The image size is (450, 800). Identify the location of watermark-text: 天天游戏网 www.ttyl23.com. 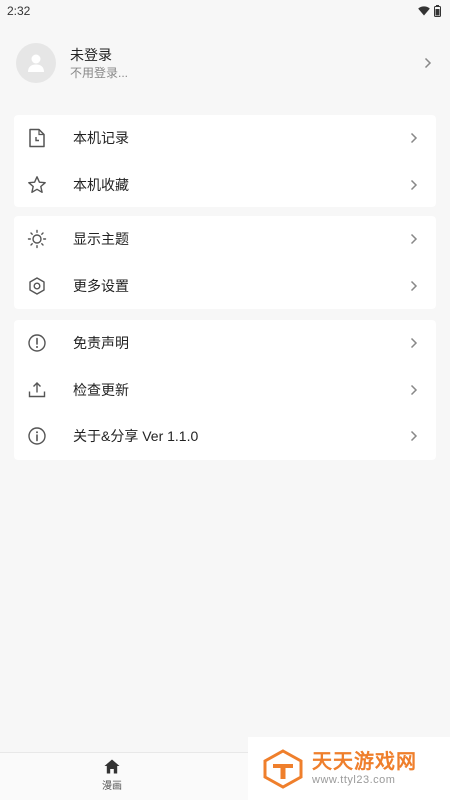
(364, 769).